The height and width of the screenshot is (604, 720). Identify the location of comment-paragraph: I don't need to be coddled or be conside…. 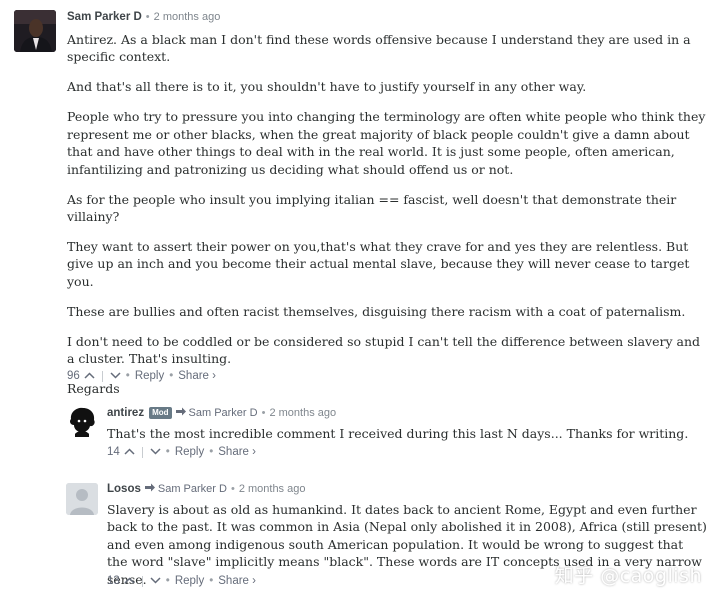
(384, 350).